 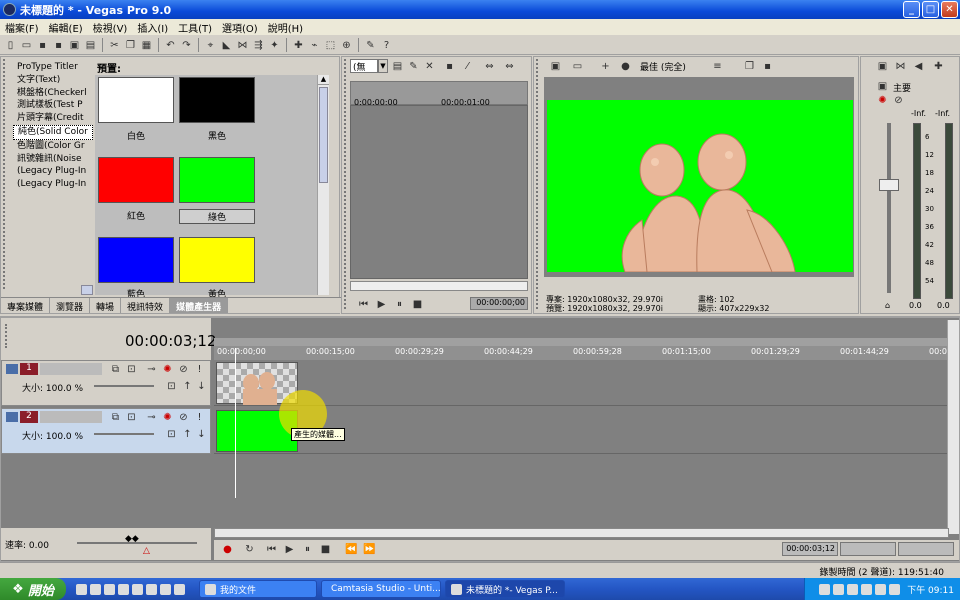 I want to click on track-name-field, so click(x=71, y=369).